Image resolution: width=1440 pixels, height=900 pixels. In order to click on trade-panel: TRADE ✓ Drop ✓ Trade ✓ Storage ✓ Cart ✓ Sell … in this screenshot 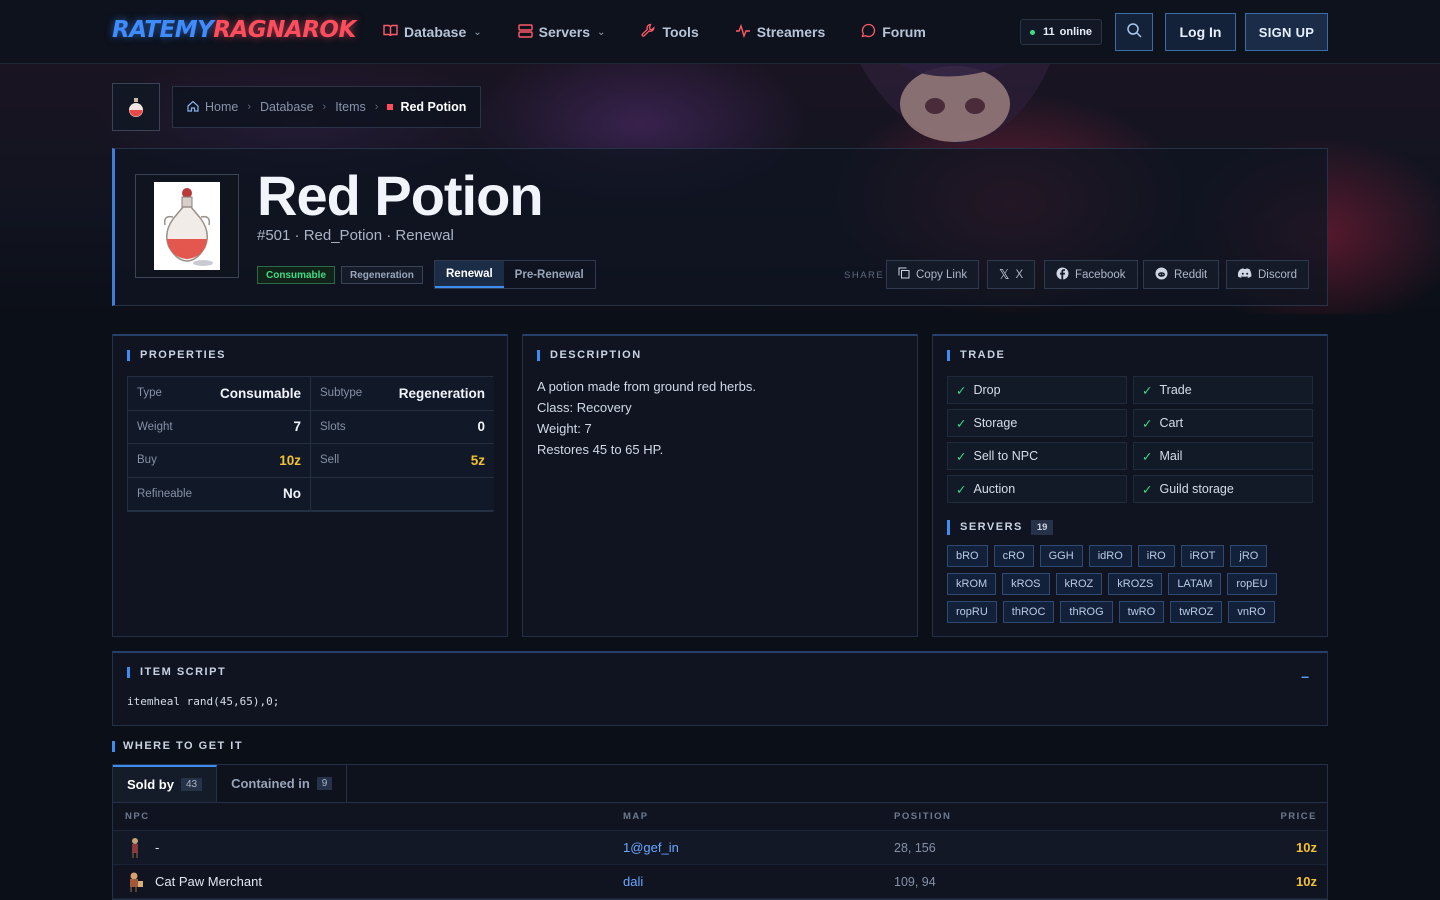, I will do `click(1130, 485)`.